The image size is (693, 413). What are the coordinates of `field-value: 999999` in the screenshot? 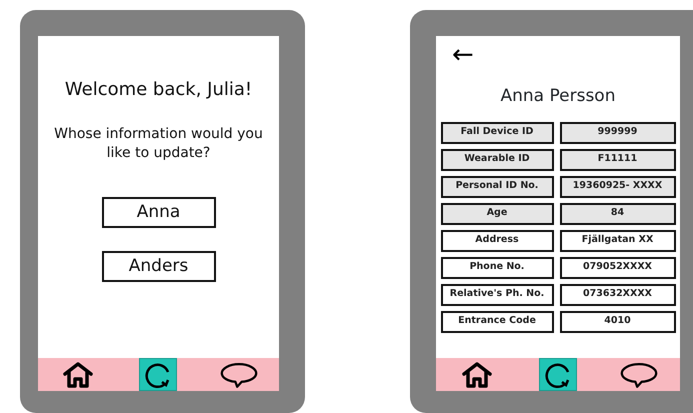 It's located at (618, 133).